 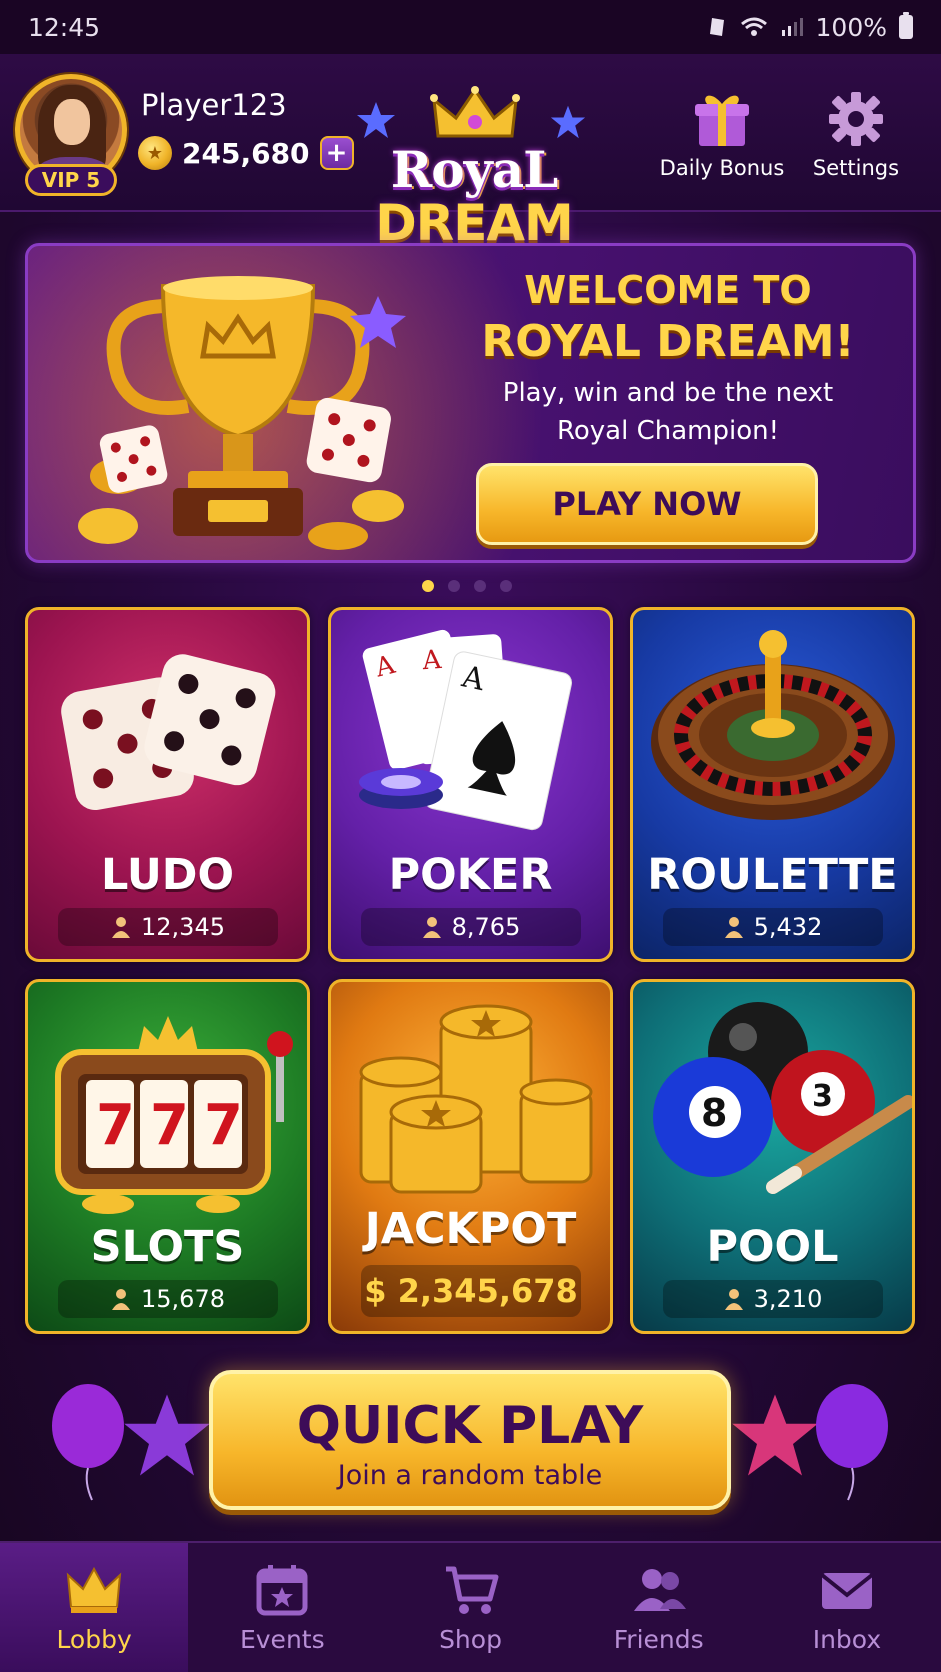 I want to click on quick-play-area: QUICK PLAY Join a random table, so click(x=470, y=1440).